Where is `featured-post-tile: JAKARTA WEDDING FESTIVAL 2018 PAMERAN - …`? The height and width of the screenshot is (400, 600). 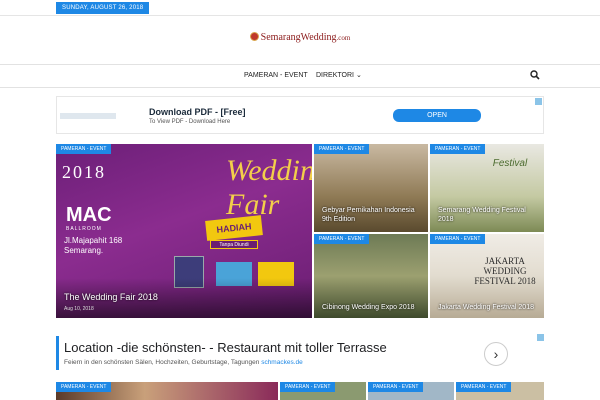
featured-post-tile: JAKARTA WEDDING FESTIVAL 2018 PAMERAN - … is located at coordinates (487, 276).